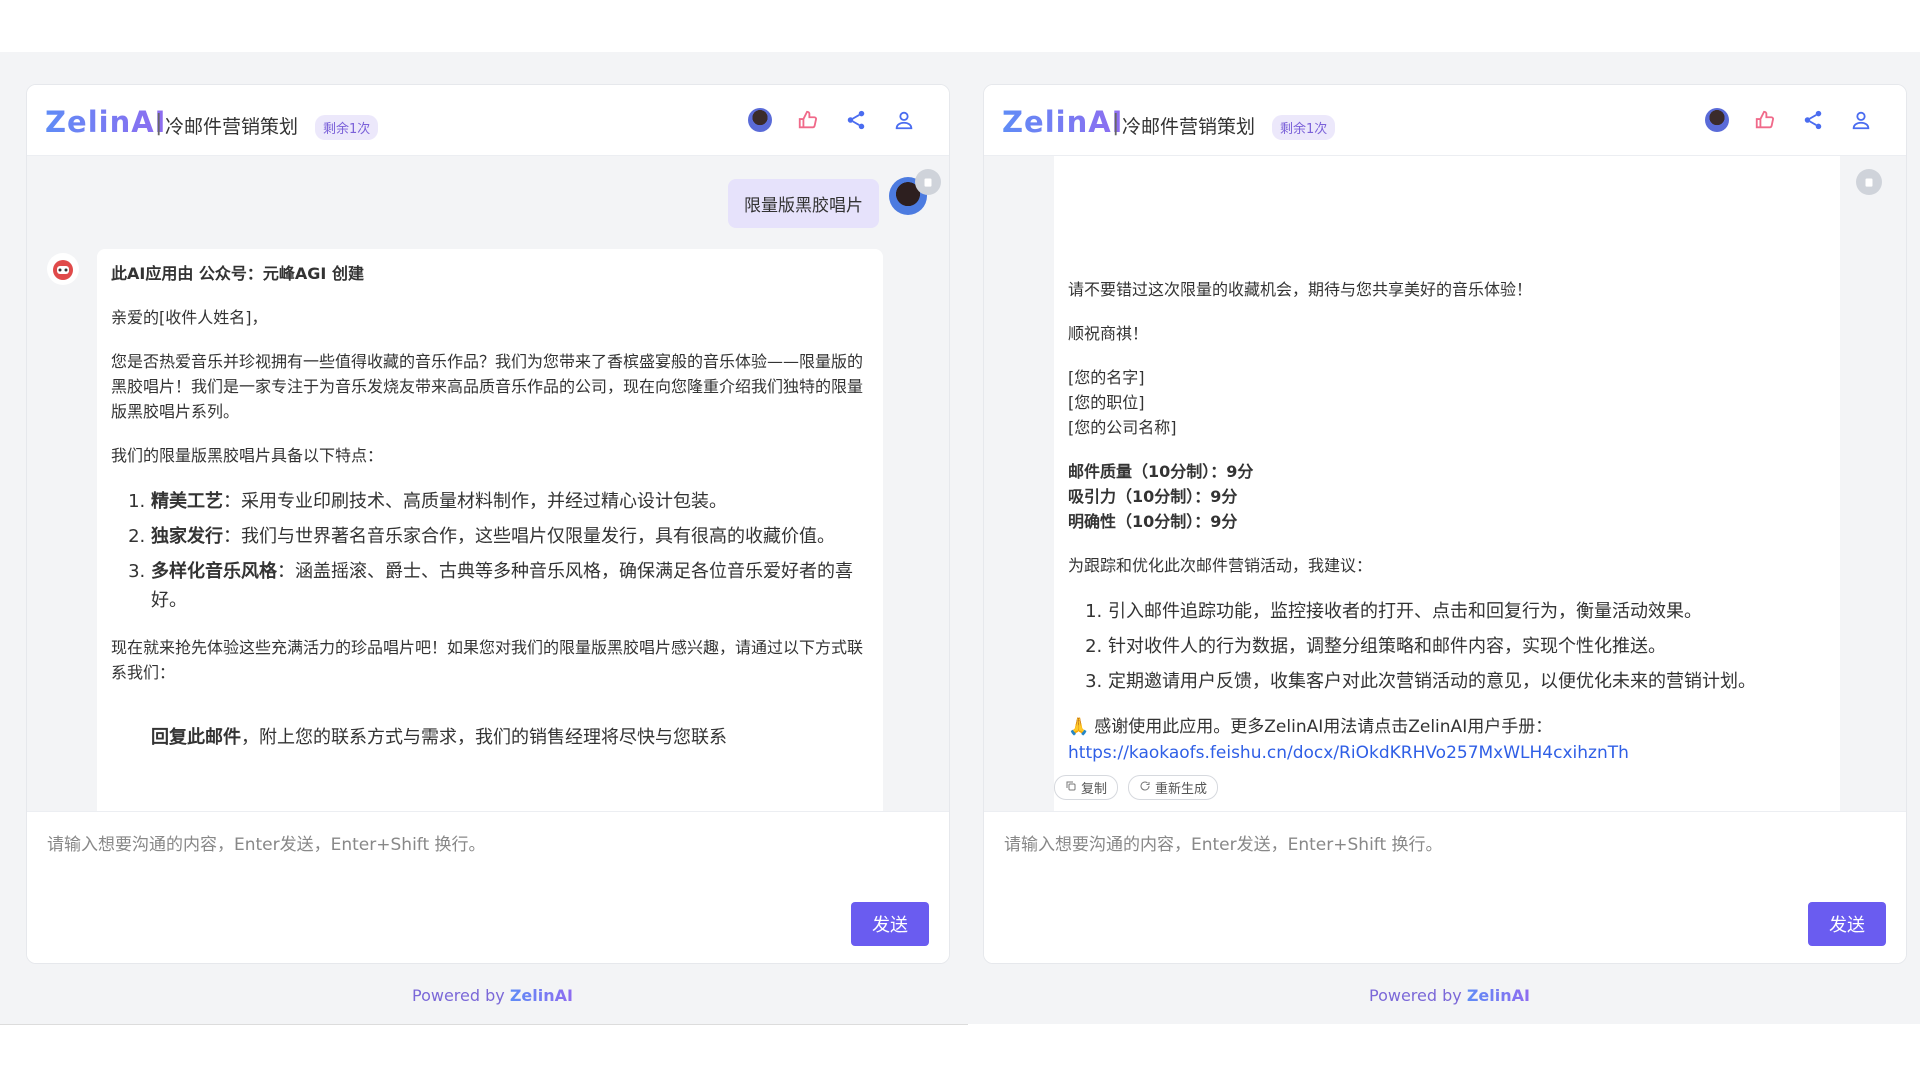 This screenshot has width=1920, height=1080. I want to click on thanks-text: 感谢使用此应用。更多ZelinAI用法请点击ZelinAI用户手册：, so click(1323, 727).